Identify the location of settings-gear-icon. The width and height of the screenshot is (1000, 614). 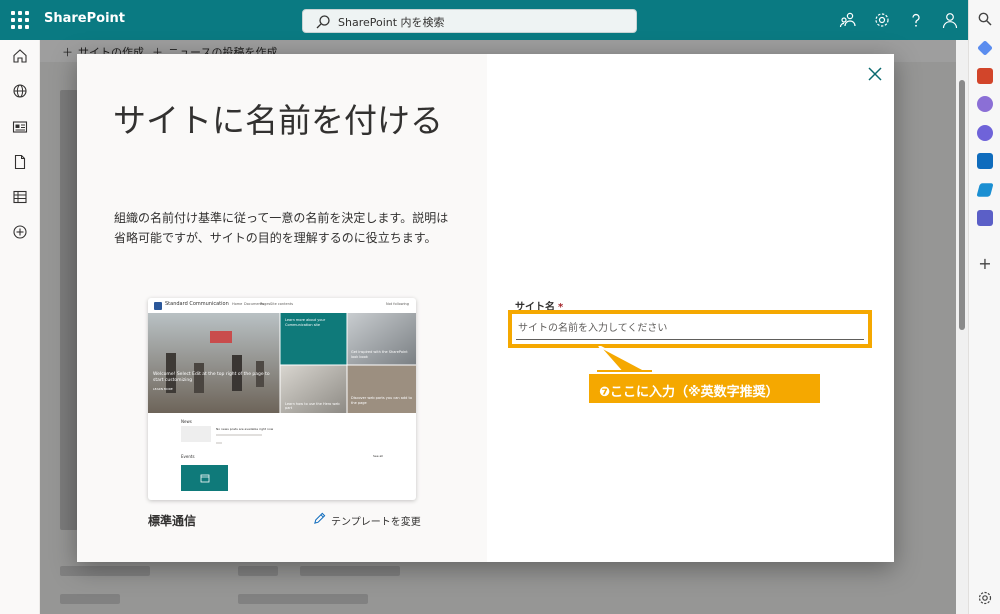
(882, 20).